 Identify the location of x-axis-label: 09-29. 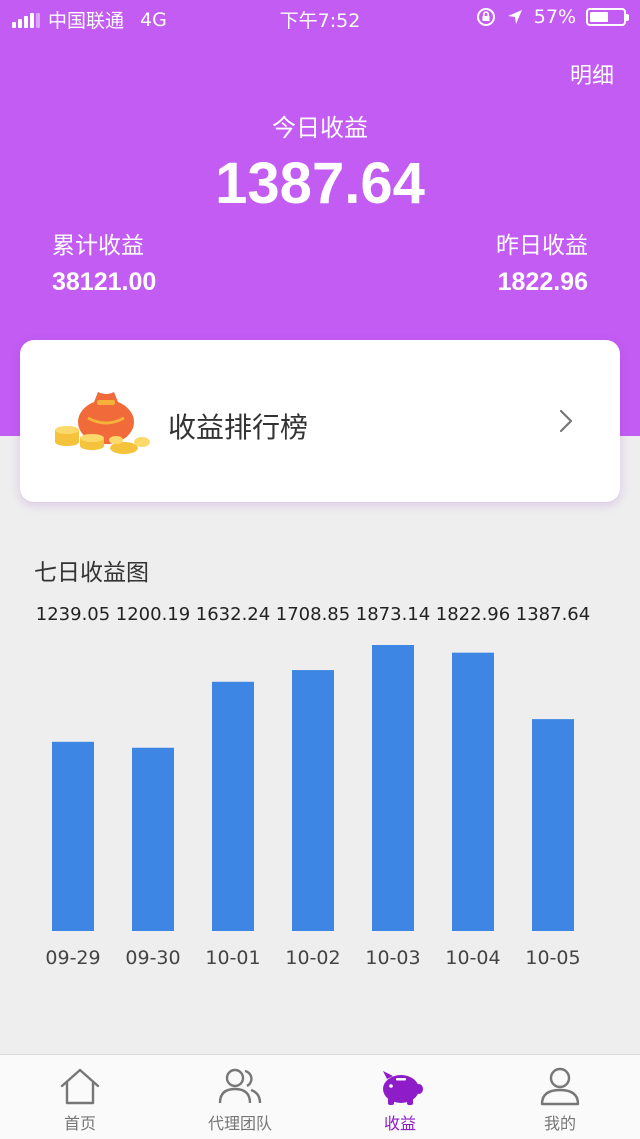
(72, 958).